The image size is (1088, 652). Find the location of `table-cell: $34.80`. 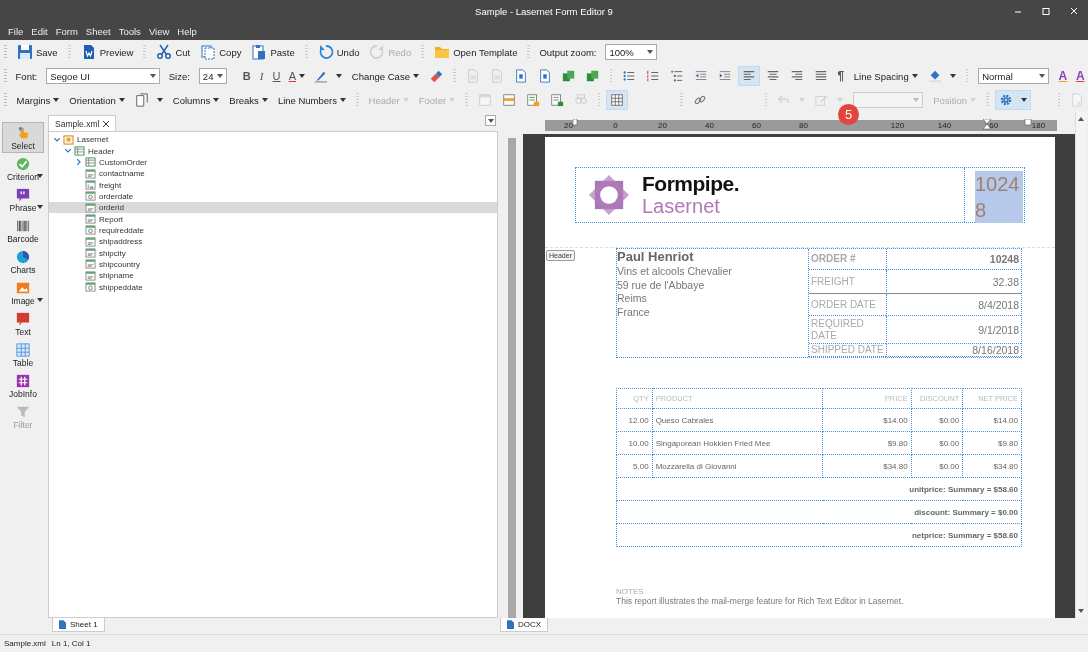

table-cell: $34.80 is located at coordinates (992, 466).